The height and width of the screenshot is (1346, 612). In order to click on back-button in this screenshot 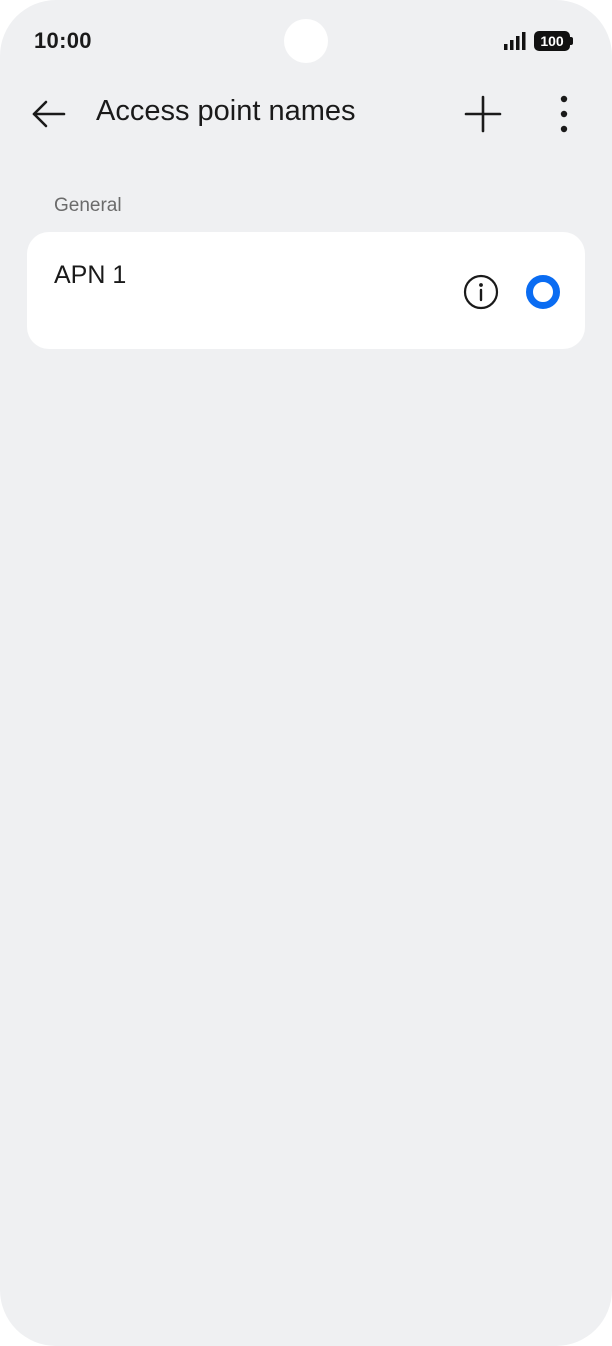, I will do `click(48, 114)`.